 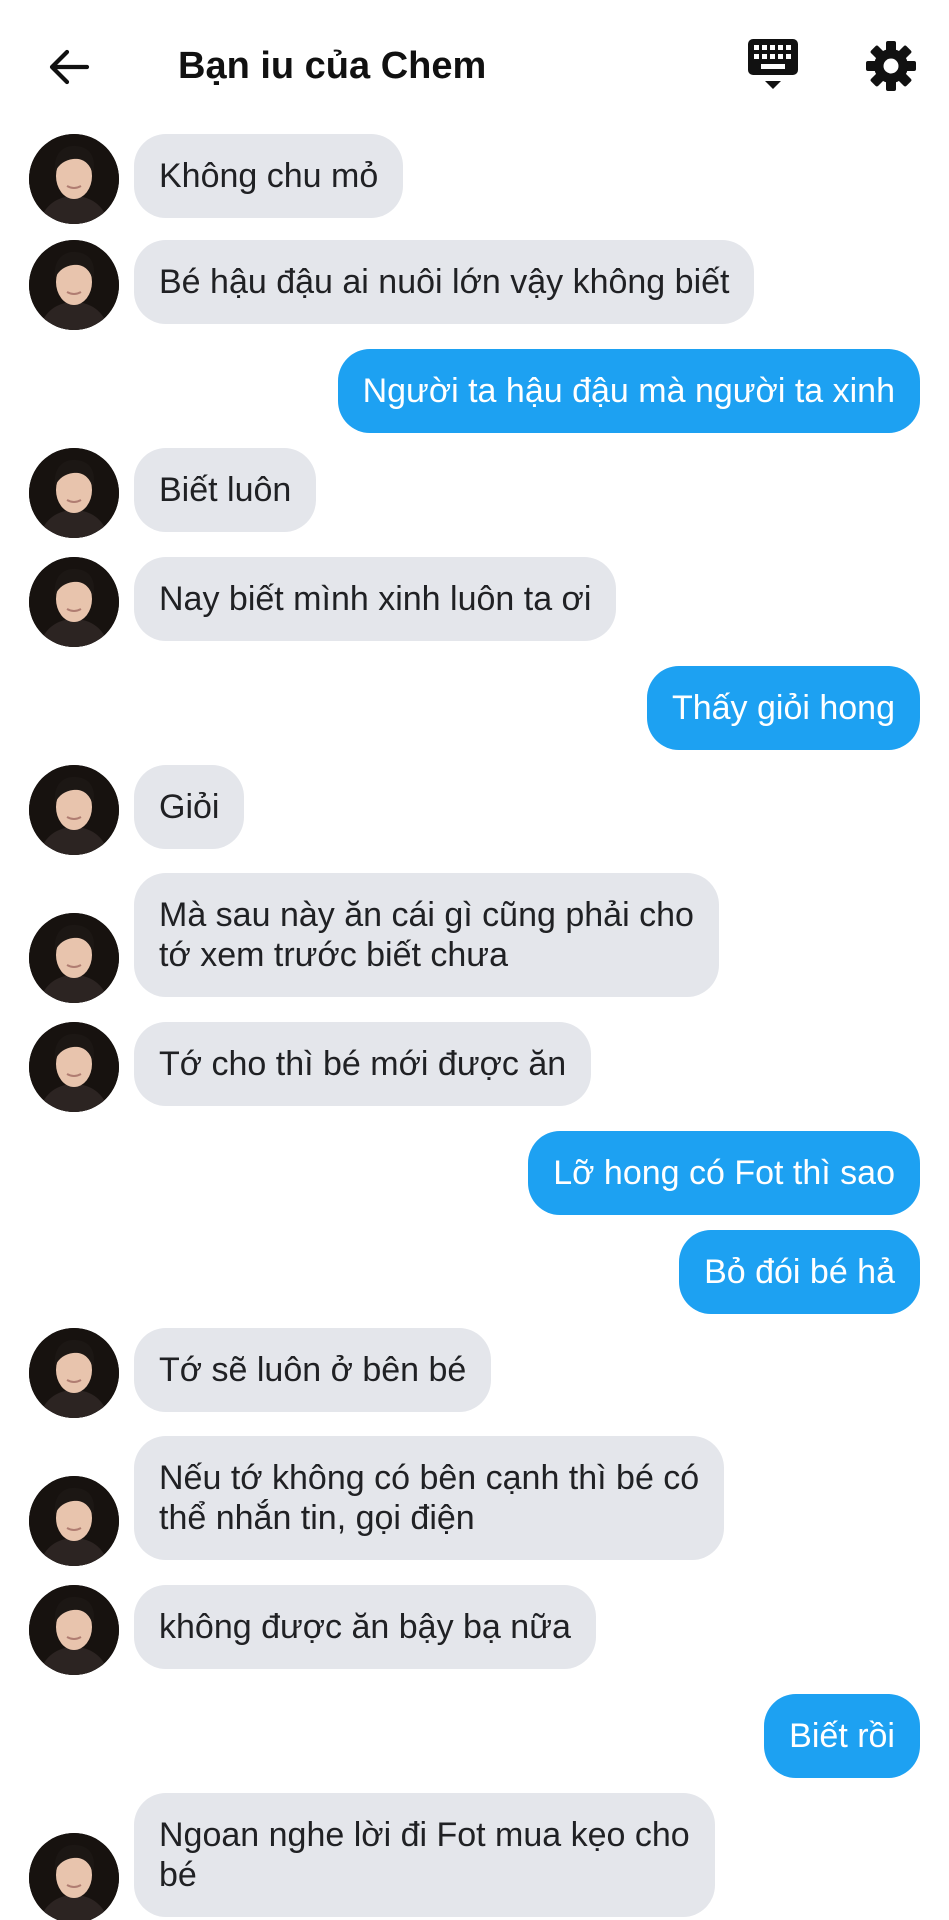 I want to click on message-bubble: Lỡ hong có Fot thì sao, so click(x=724, y=1173).